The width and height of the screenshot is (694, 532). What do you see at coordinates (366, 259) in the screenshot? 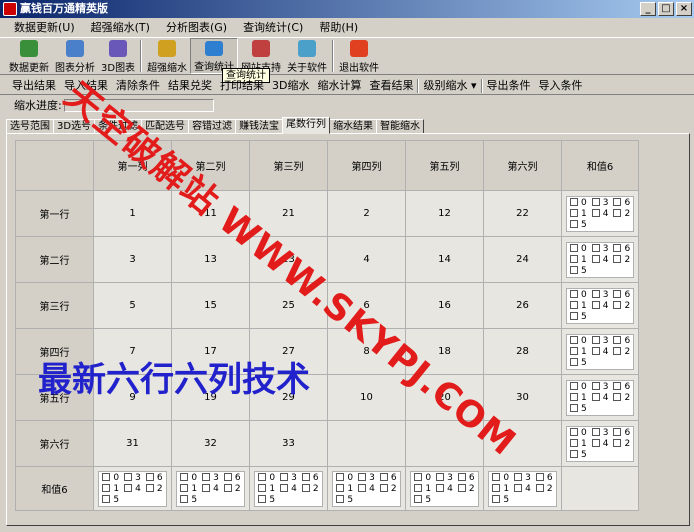
I see `grid-cell: 4` at bounding box center [366, 259].